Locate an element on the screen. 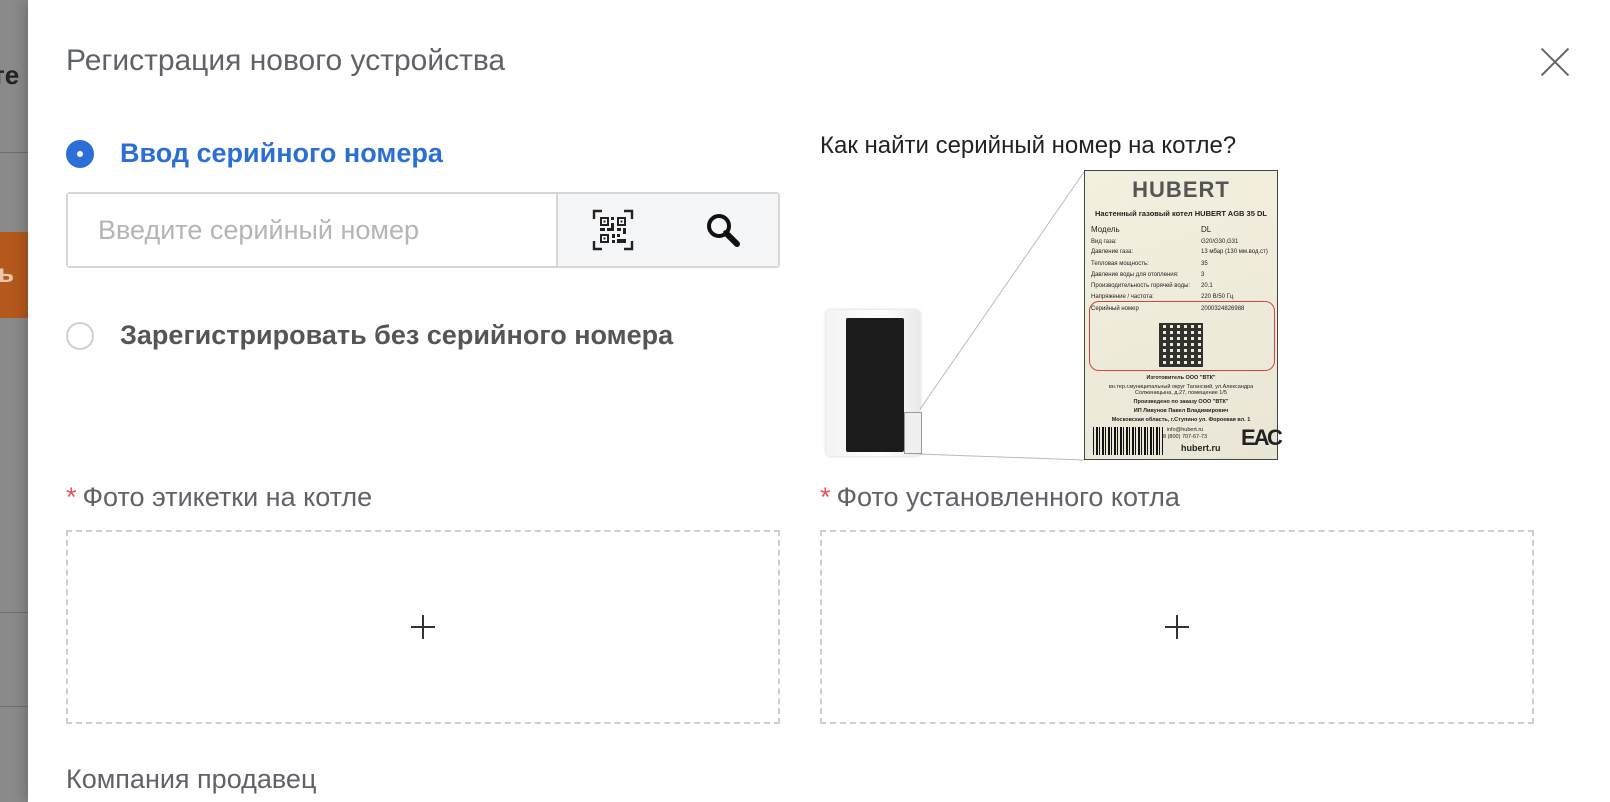 This screenshot has width=1610, height=802. boiler-image is located at coordinates (874, 383).